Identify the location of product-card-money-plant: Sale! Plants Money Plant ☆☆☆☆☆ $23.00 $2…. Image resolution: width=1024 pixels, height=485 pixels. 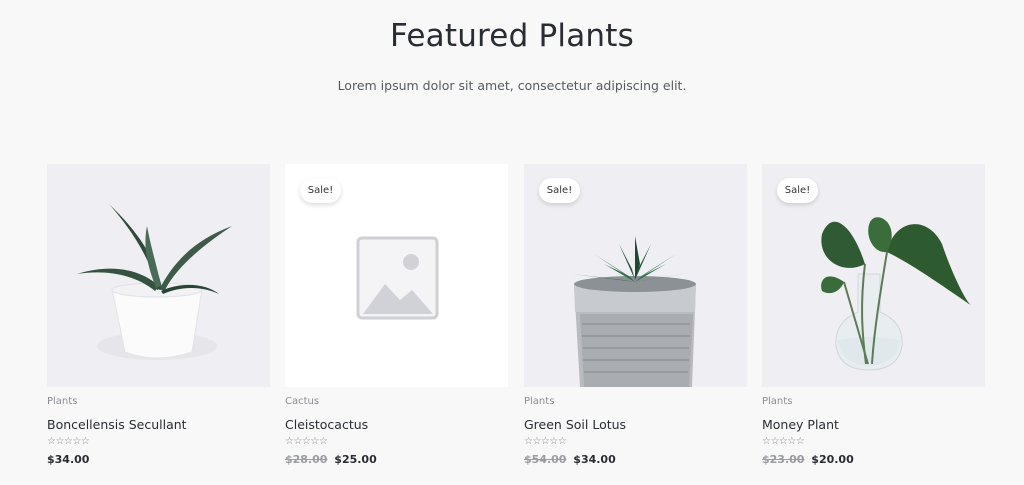
(873, 319).